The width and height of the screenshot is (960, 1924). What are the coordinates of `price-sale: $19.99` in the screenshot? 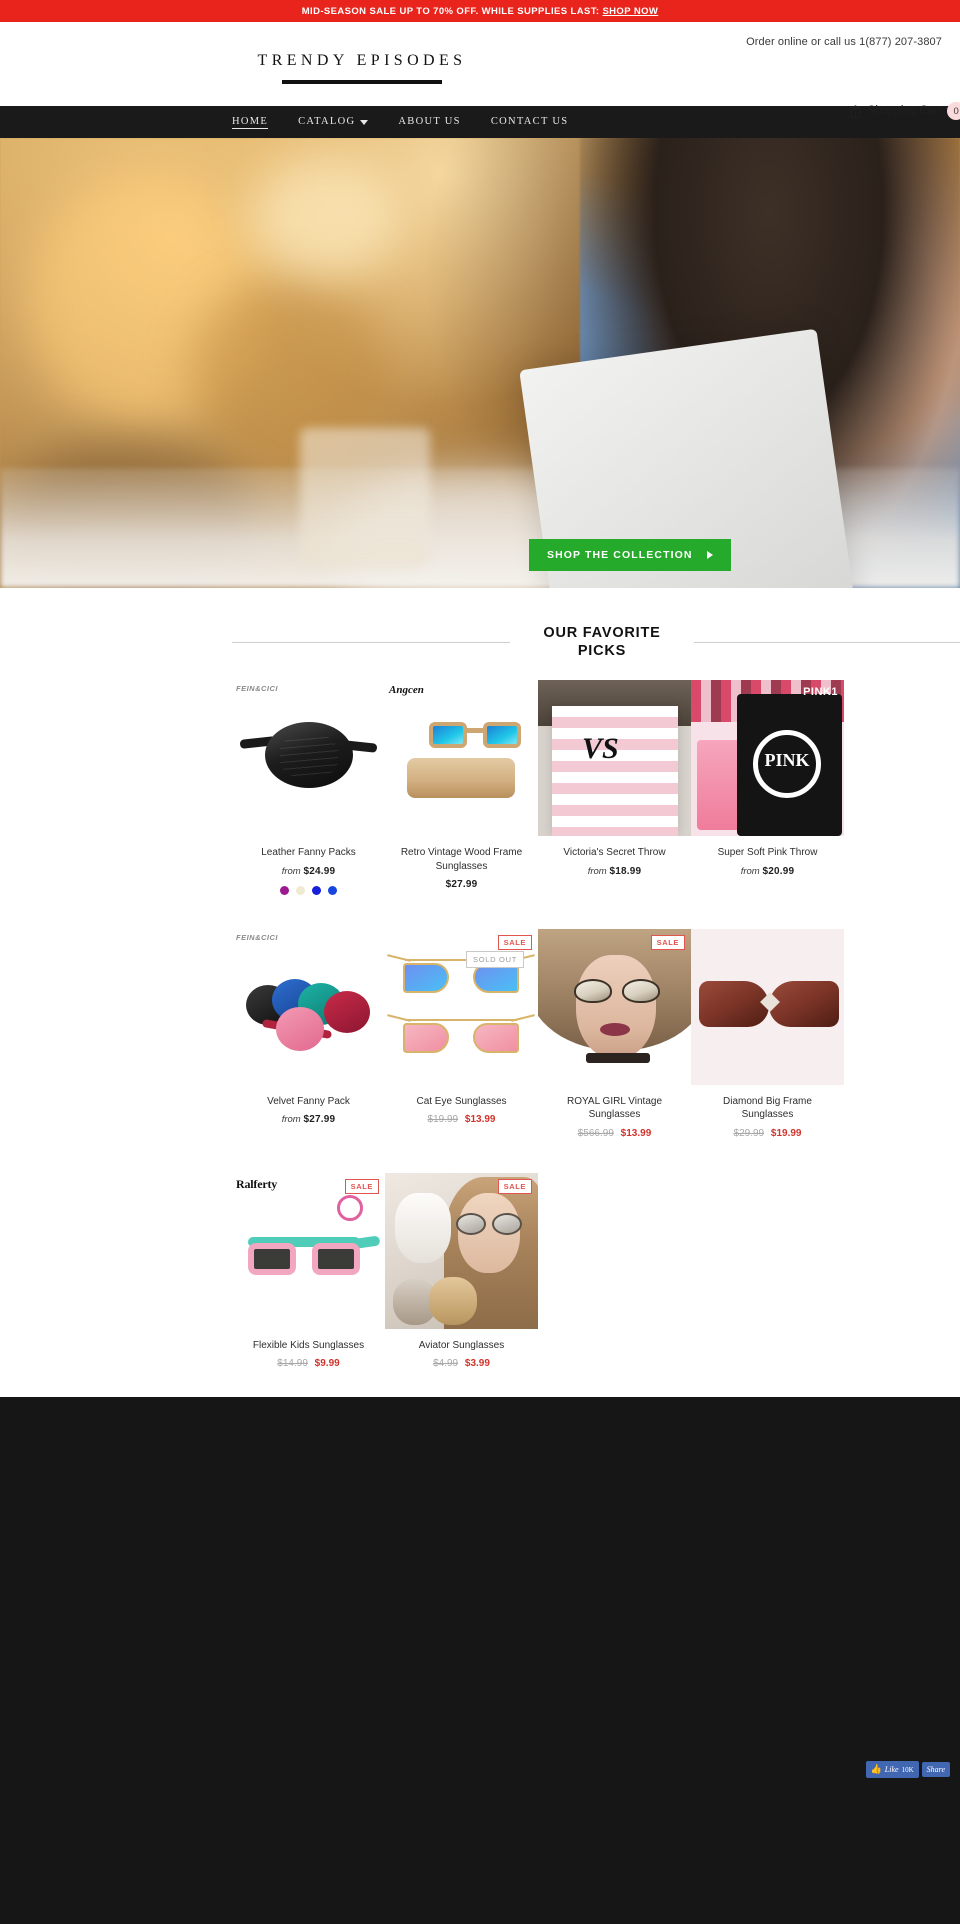 It's located at (786, 1133).